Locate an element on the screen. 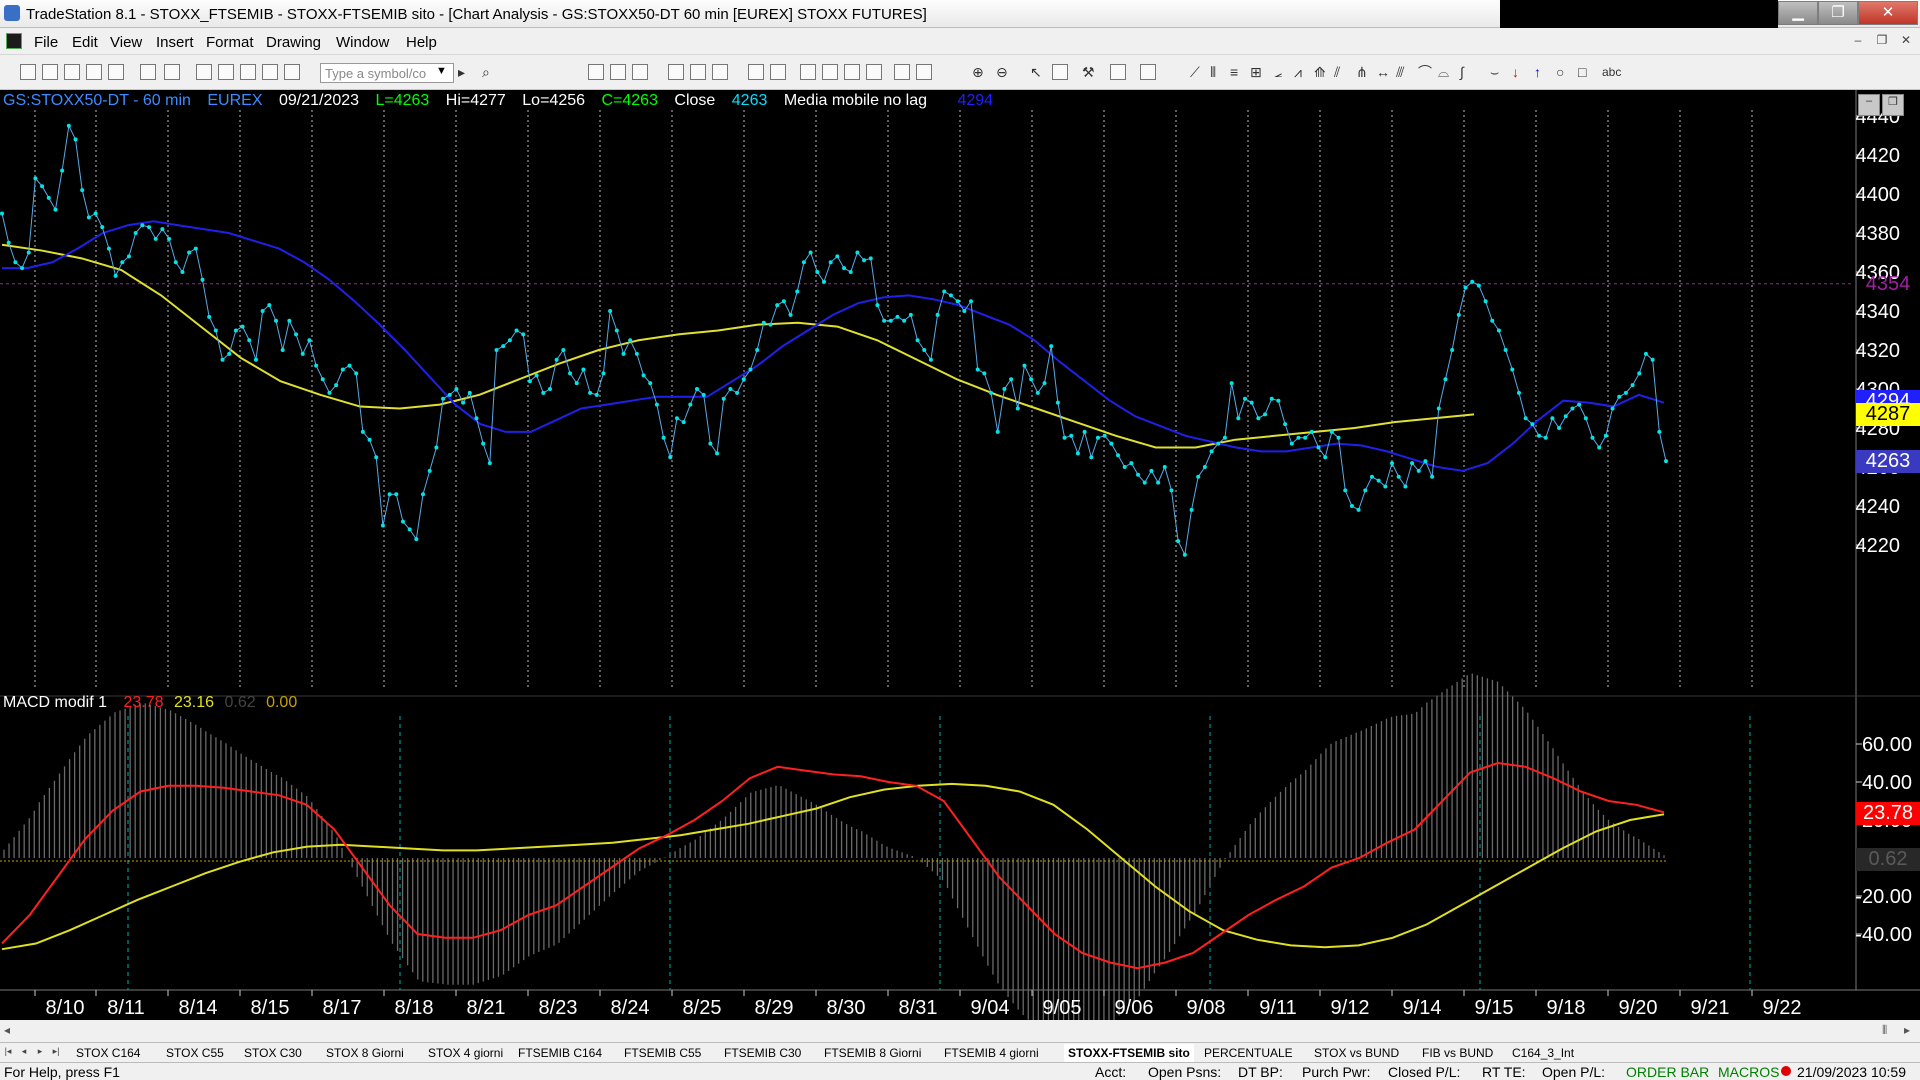 The image size is (1920, 1080). chart-scrollbar: ◂ ⦀ ▸ is located at coordinates (960, 1031).